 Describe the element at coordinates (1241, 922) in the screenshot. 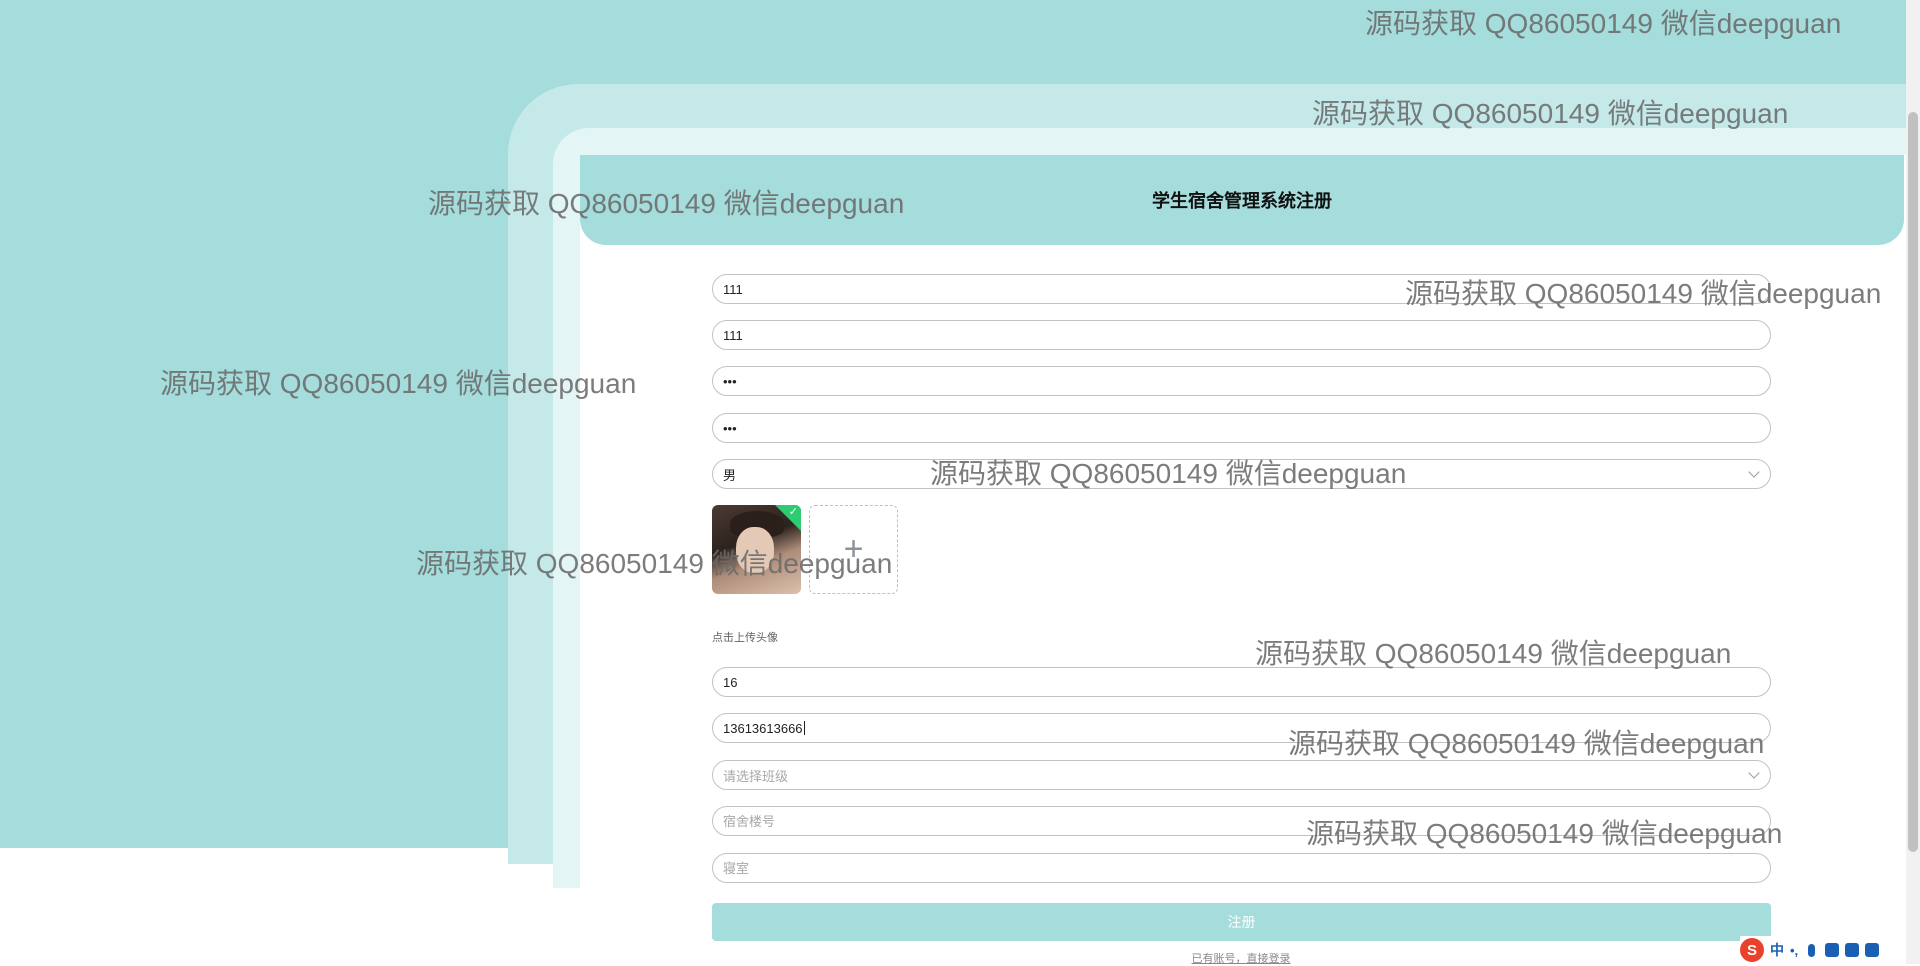

I see `register-button: 注册` at that location.